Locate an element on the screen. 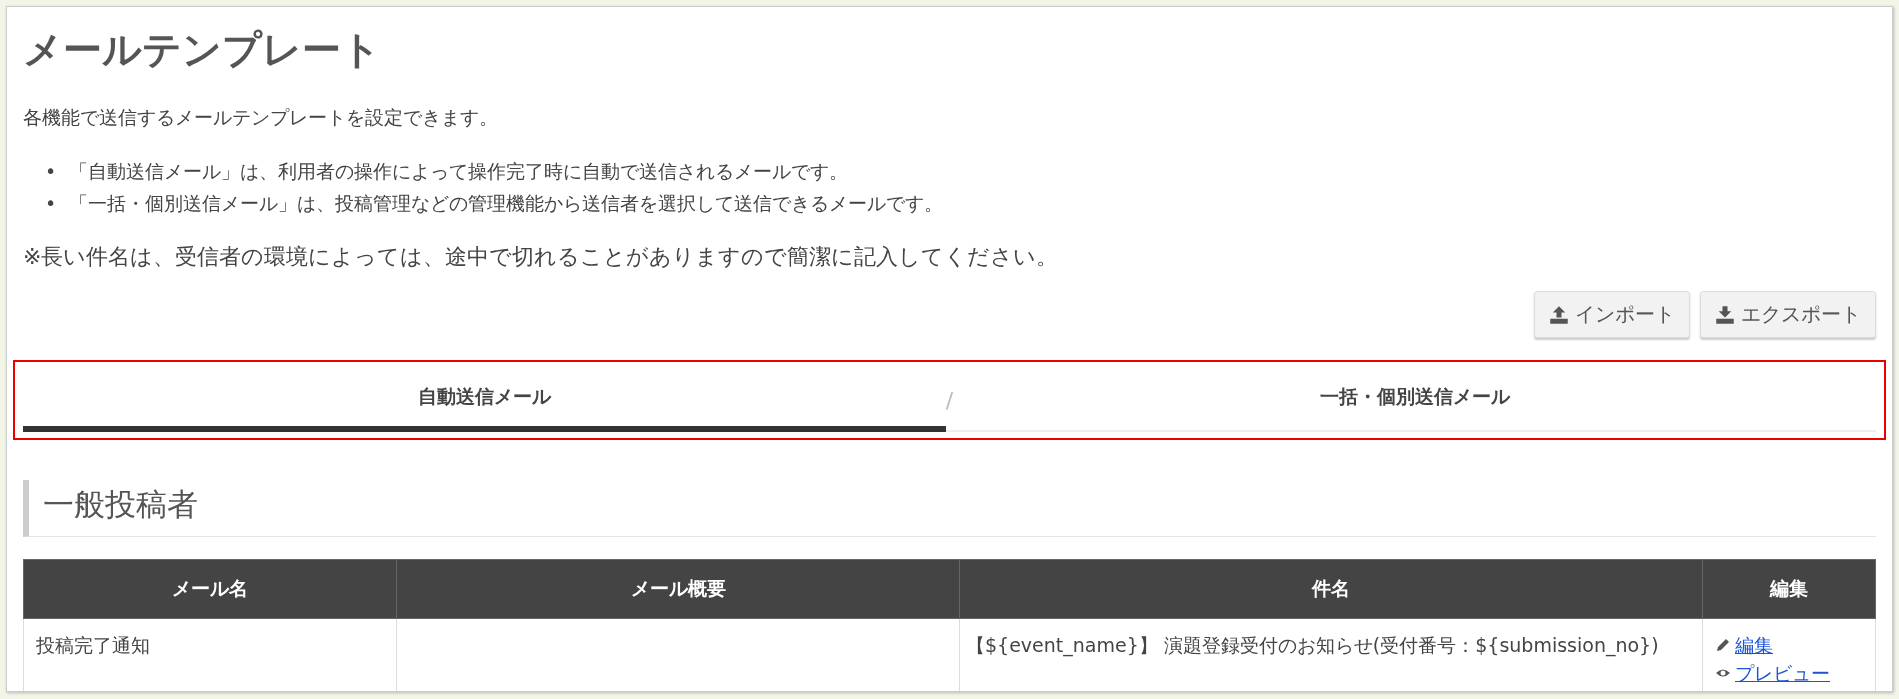 The image size is (1899, 699). description-text: 各機能で送信するメールテンプレートを設定できます。 is located at coordinates (261, 117).